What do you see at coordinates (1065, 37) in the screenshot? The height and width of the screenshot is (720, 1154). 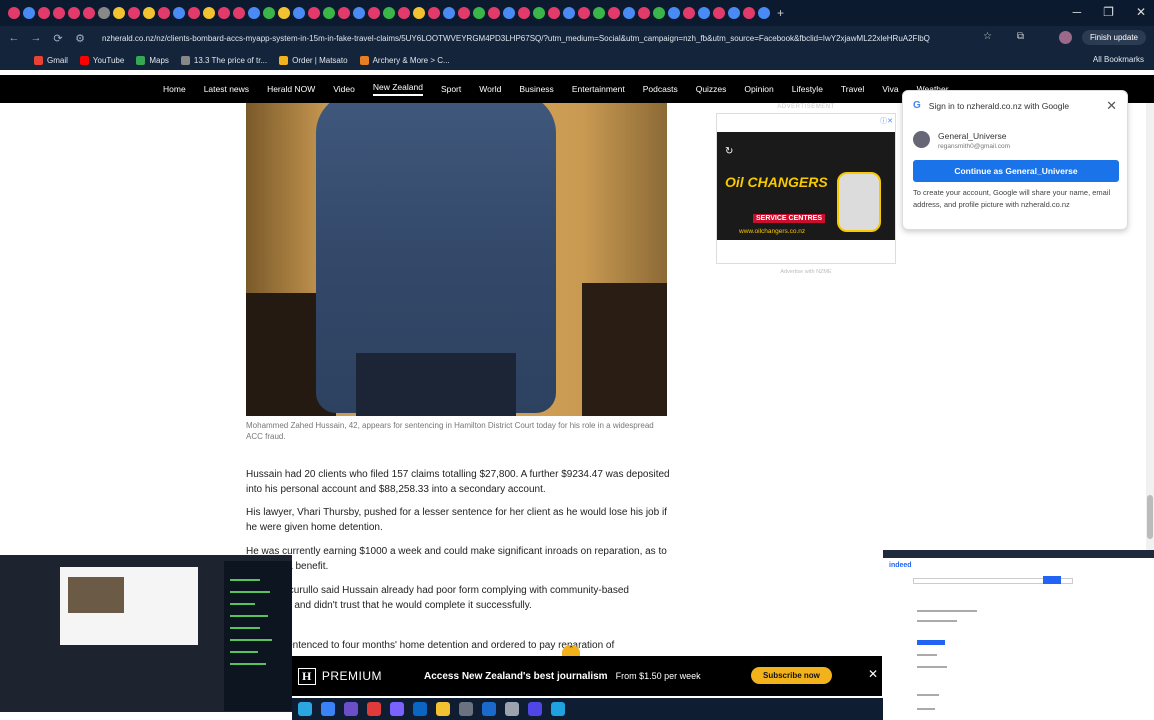 I see `profile-avatar` at bounding box center [1065, 37].